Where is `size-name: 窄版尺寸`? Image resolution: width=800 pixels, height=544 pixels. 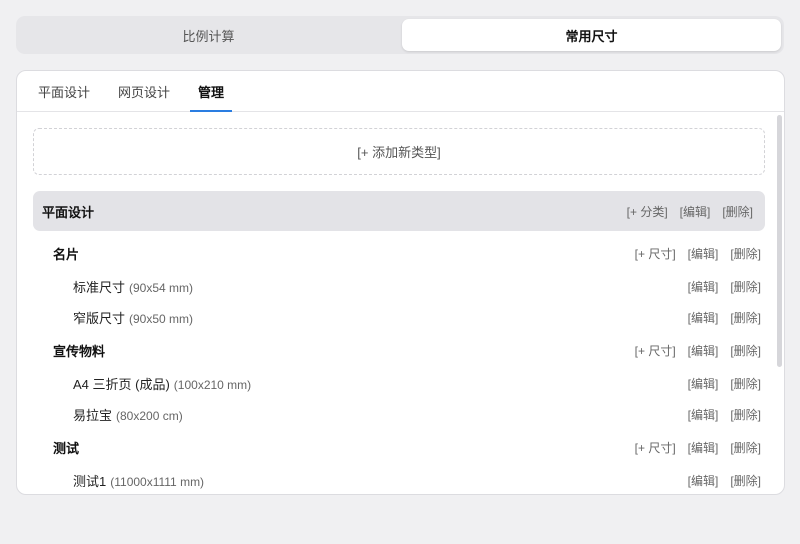
size-name: 窄版尺寸 is located at coordinates (99, 318).